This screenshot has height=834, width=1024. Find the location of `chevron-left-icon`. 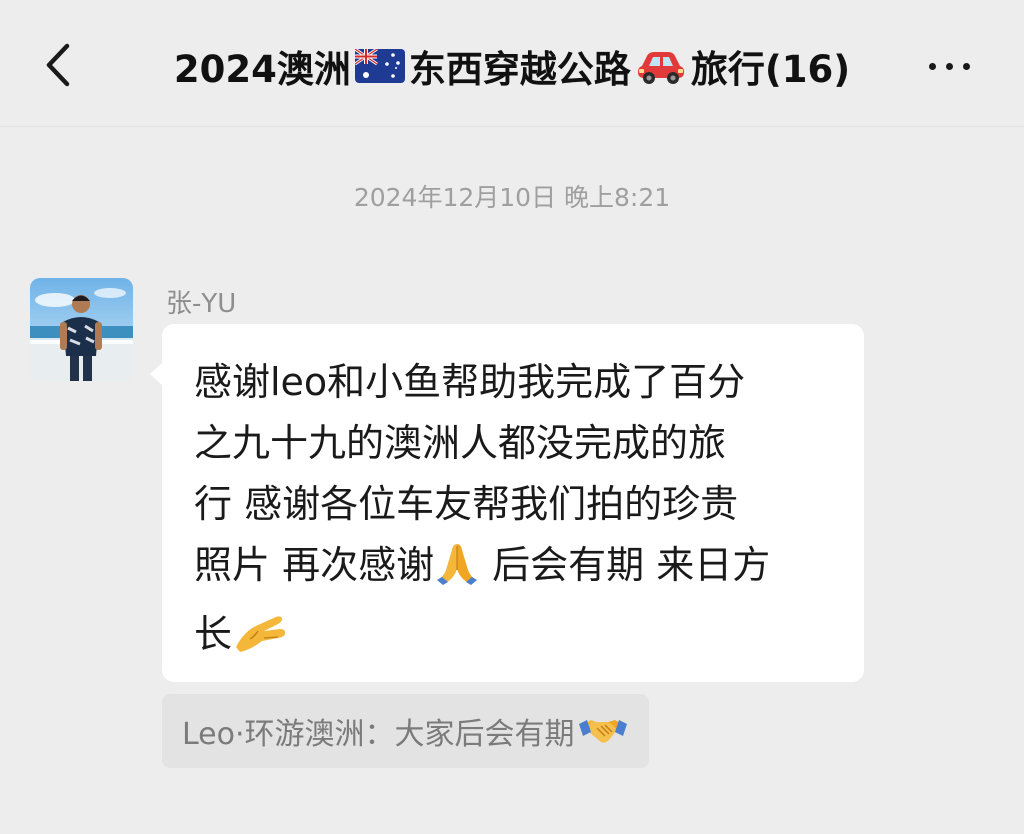

chevron-left-icon is located at coordinates (58, 65).